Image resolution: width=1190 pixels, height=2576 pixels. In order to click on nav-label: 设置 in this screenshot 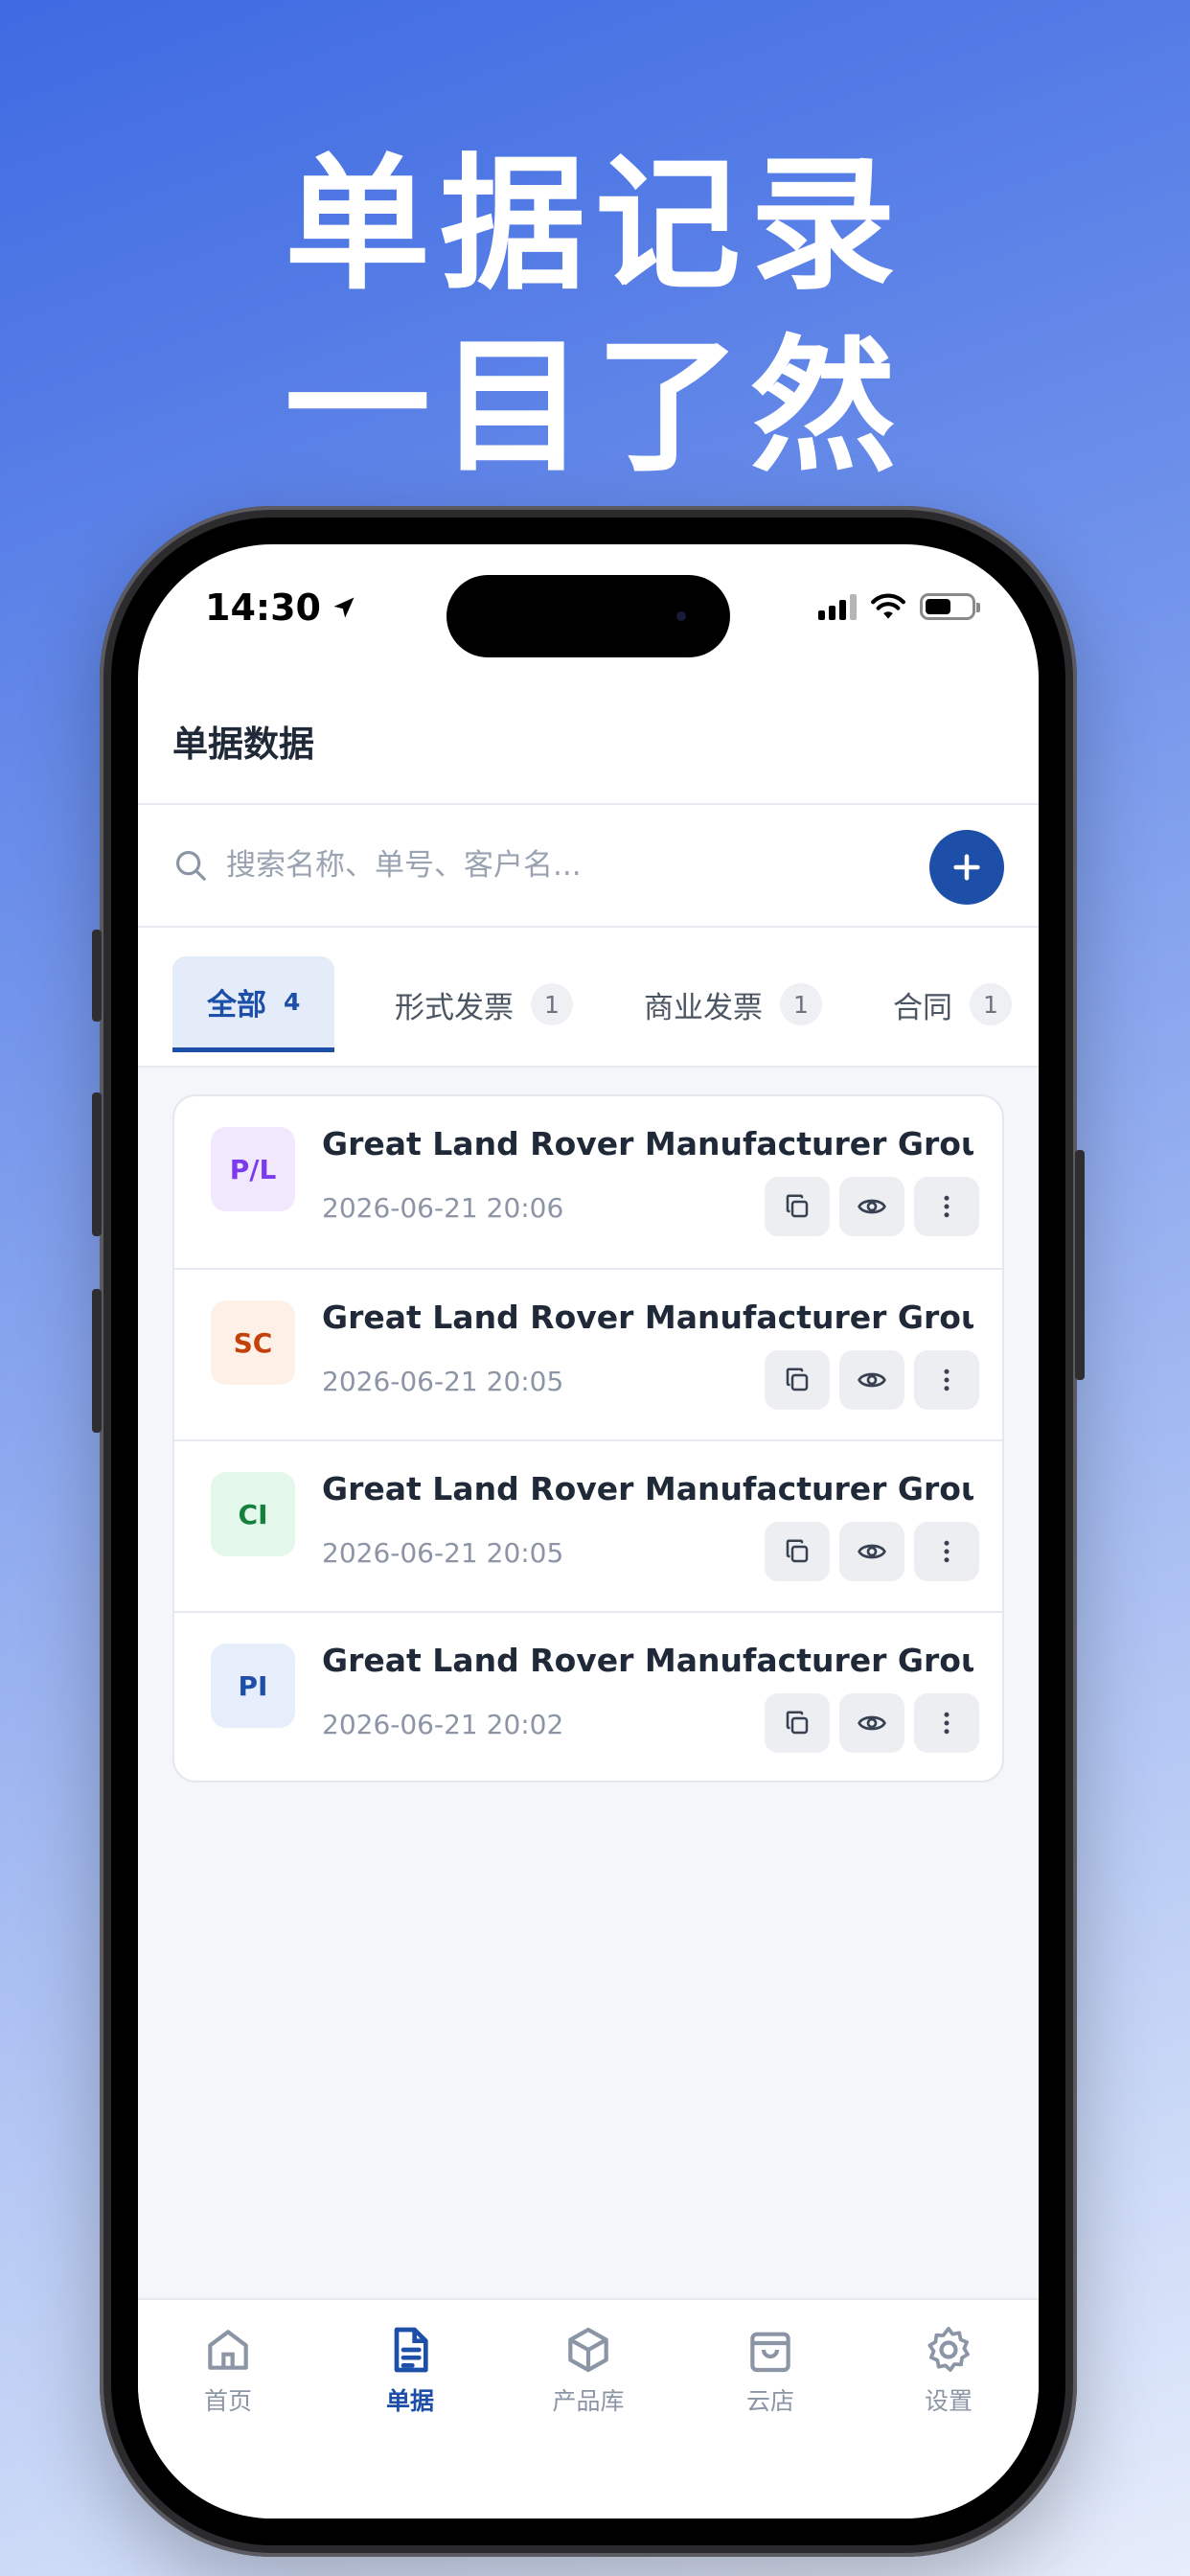, I will do `click(949, 2401)`.